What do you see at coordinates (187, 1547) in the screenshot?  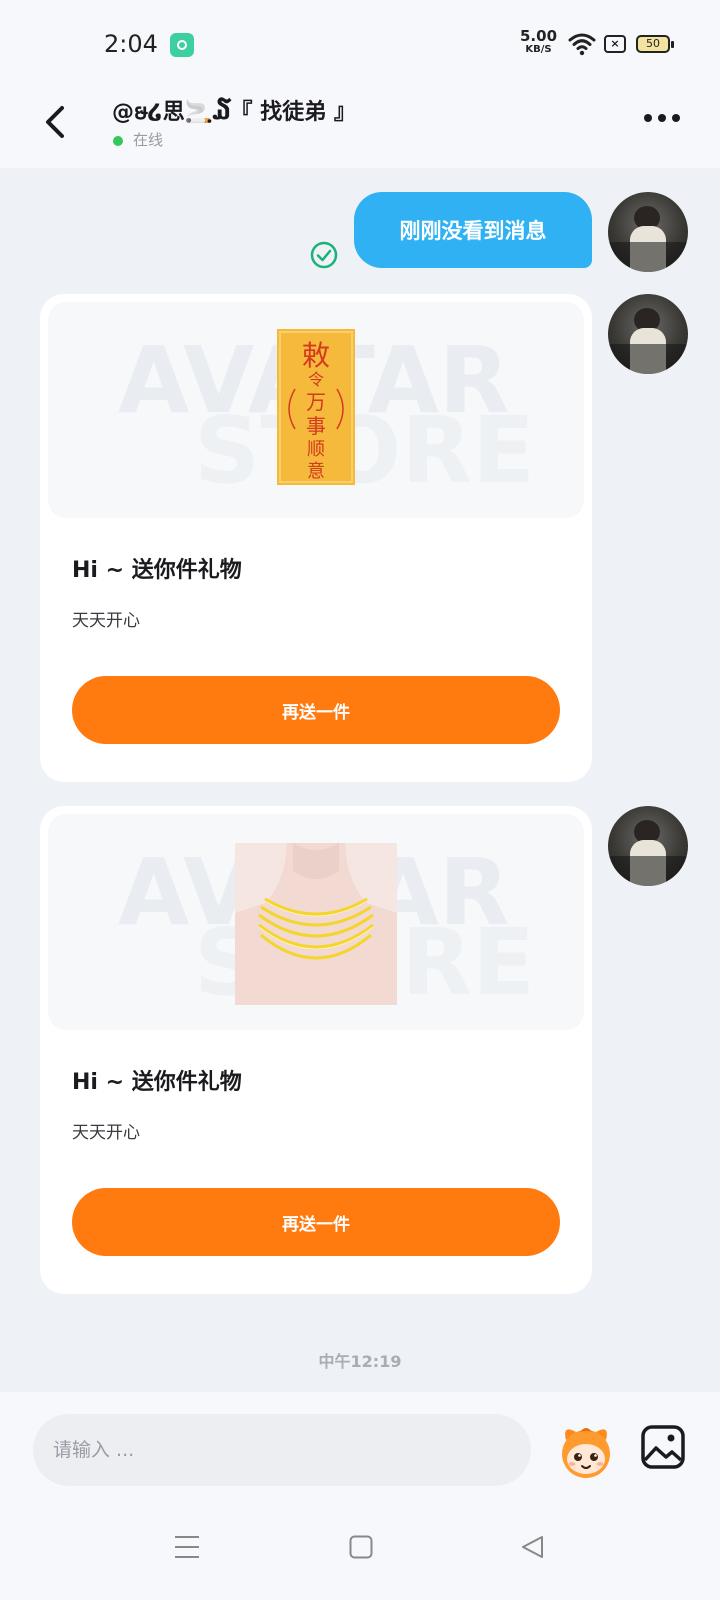 I see `nav-menu-icon` at bounding box center [187, 1547].